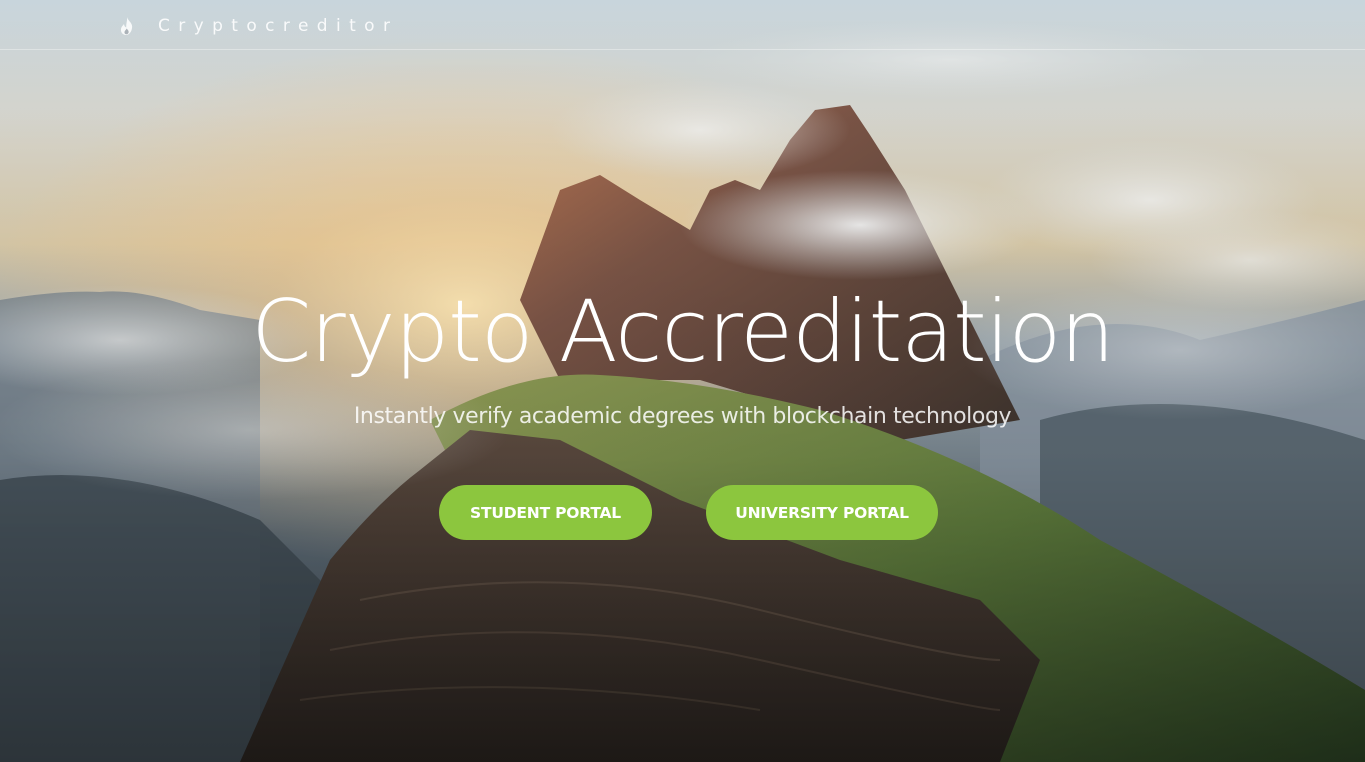  What do you see at coordinates (127, 26) in the screenshot?
I see `flame-icon` at bounding box center [127, 26].